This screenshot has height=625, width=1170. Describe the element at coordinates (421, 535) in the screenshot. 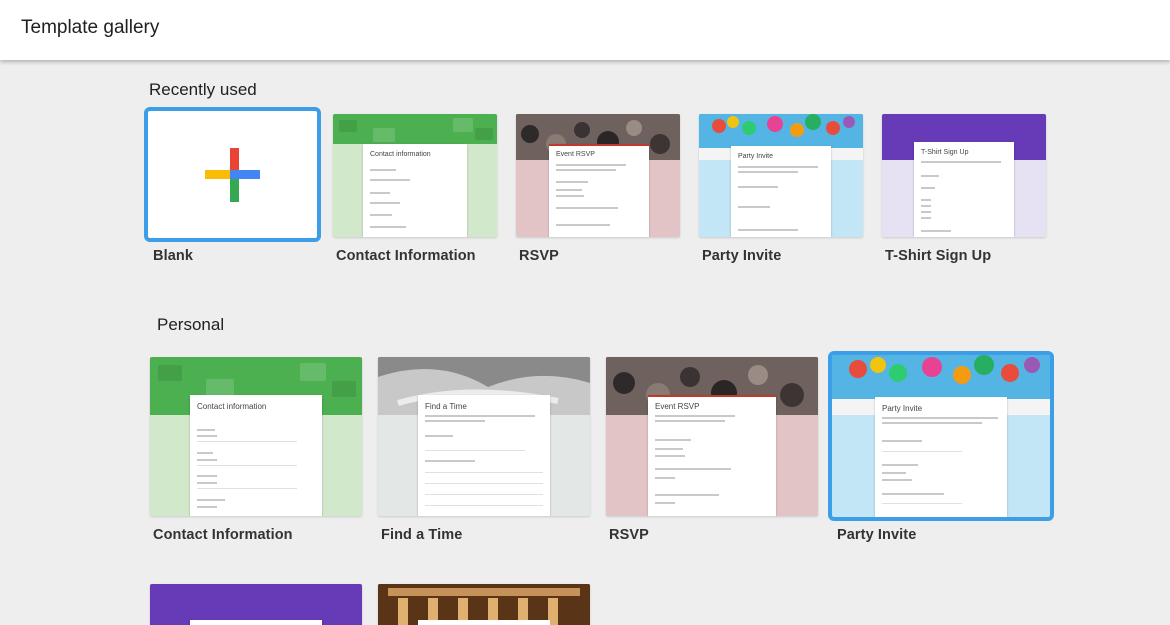

I see `template-label-find-a-time: Find a Time` at that location.